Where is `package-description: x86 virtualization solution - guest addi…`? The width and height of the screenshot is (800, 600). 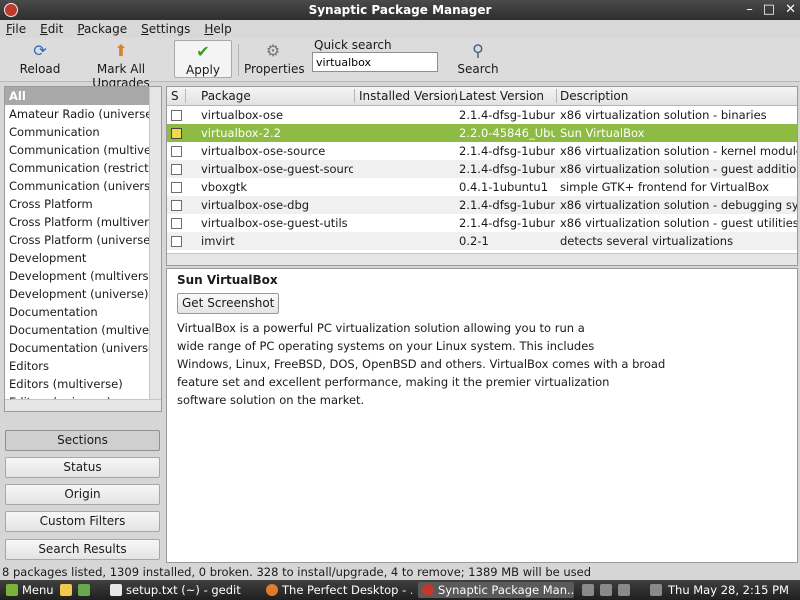
package-description: x86 virtualization solution - guest addi… is located at coordinates (678, 169).